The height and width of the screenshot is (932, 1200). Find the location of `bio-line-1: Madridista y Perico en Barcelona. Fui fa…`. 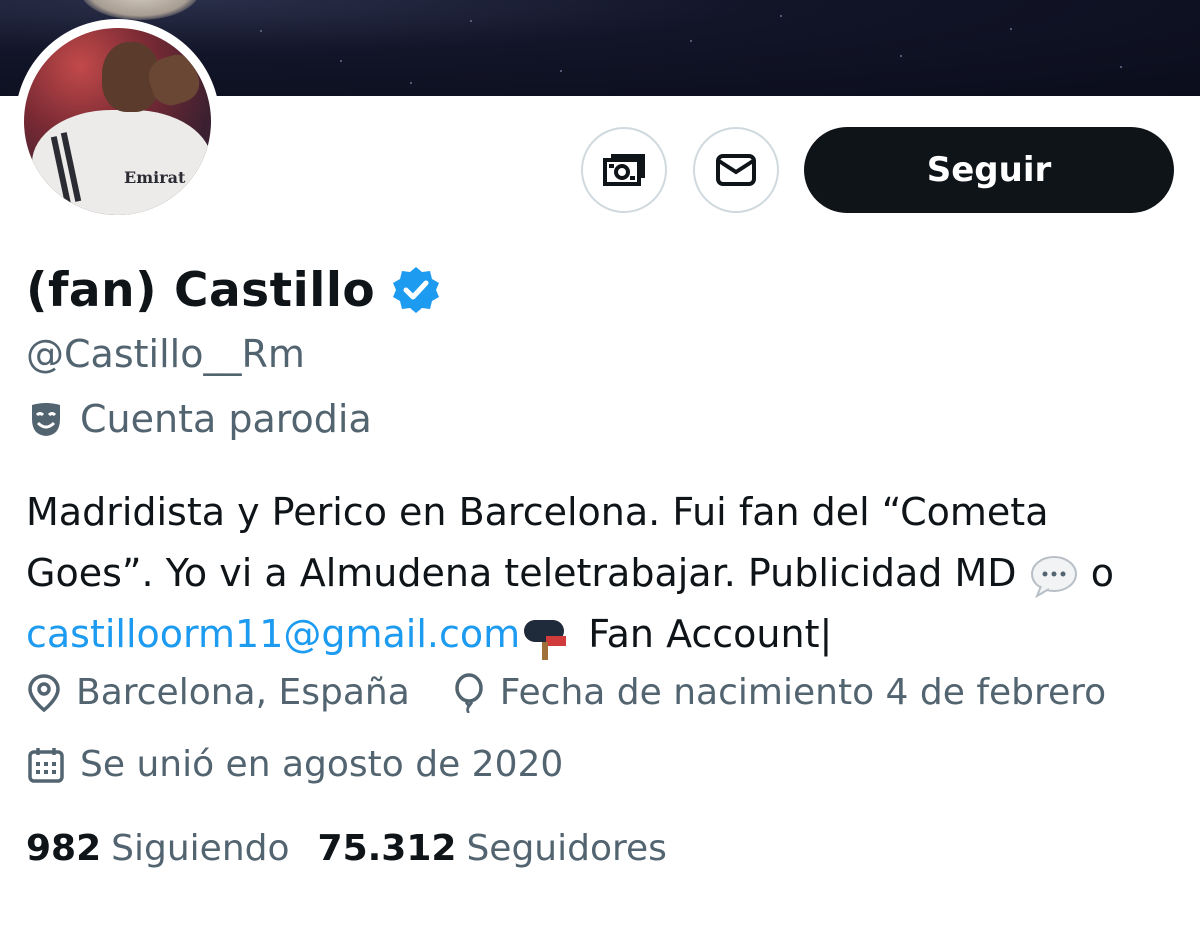

bio-line-1: Madridista y Perico en Barcelona. Fui fa… is located at coordinates (537, 512).